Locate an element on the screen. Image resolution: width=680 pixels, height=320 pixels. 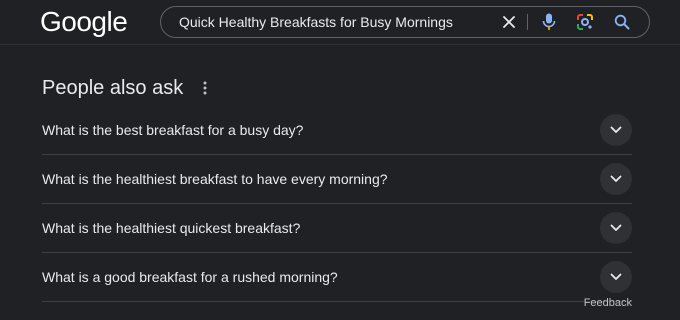
people-also-ask-header: People also ask is located at coordinates (337, 88).